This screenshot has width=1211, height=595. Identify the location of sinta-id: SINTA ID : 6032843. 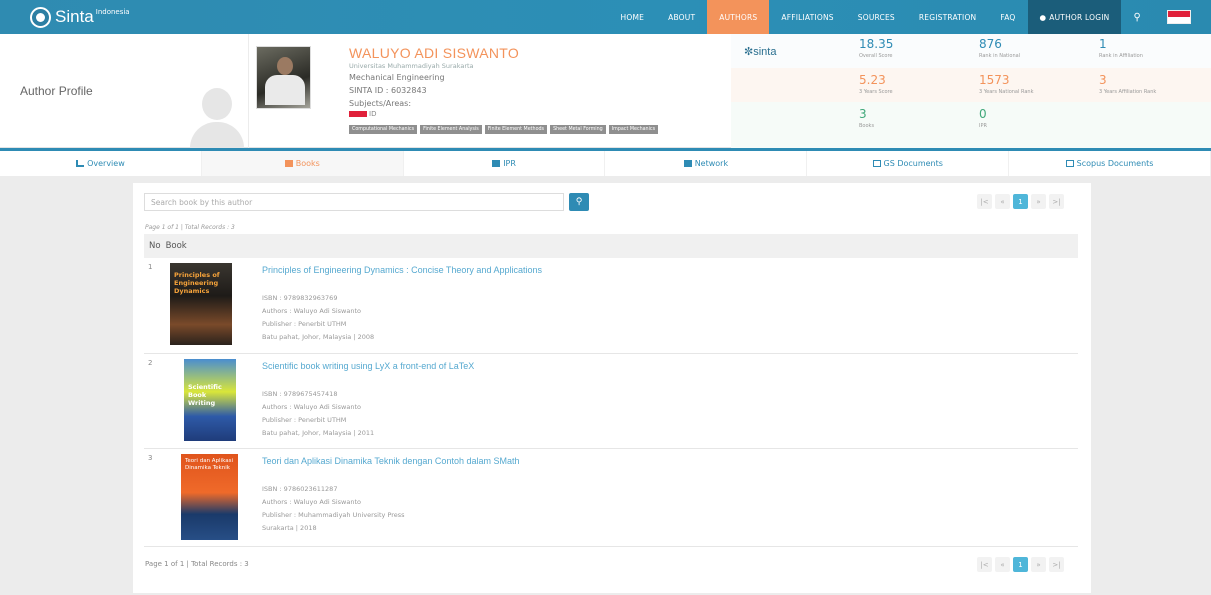
(388, 90).